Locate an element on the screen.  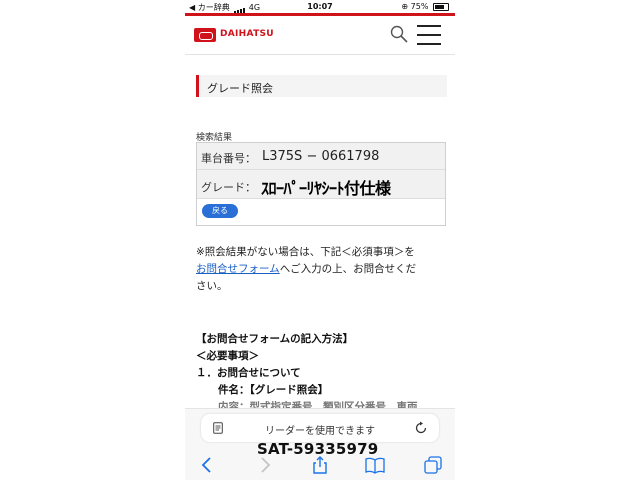
back-arrow-icon is located at coordinates (207, 465).